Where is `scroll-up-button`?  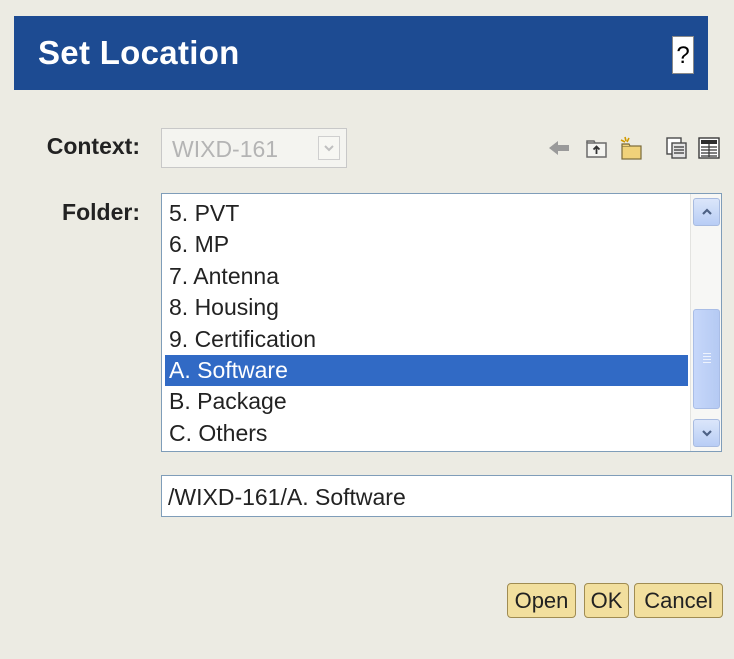
scroll-up-button is located at coordinates (706, 212).